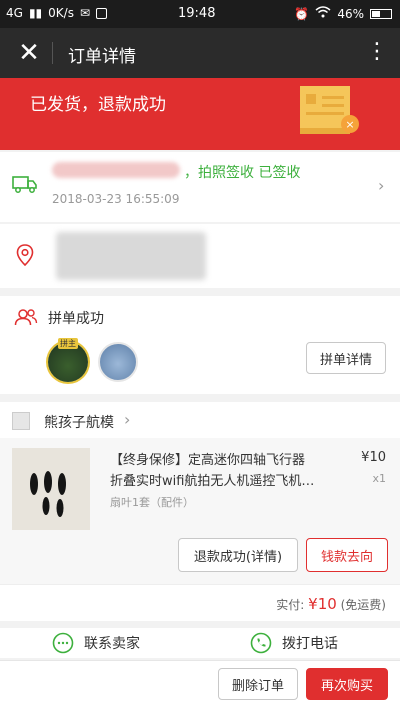  Describe the element at coordinates (200, 187) in the screenshot. I see `shipping-info: ，拍照签收 已签收 2018-03-23 16:55:09 ›` at that location.